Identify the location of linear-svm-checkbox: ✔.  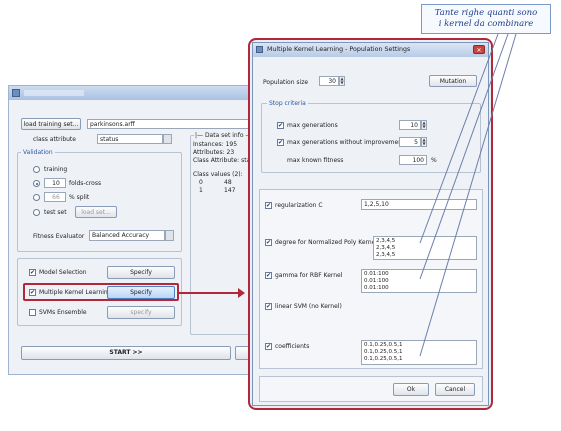
(268, 306).